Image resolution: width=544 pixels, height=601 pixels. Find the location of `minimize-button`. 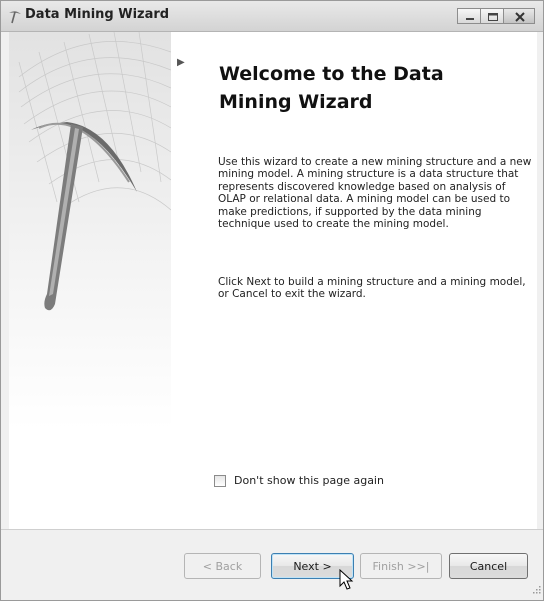

minimize-button is located at coordinates (469, 16).